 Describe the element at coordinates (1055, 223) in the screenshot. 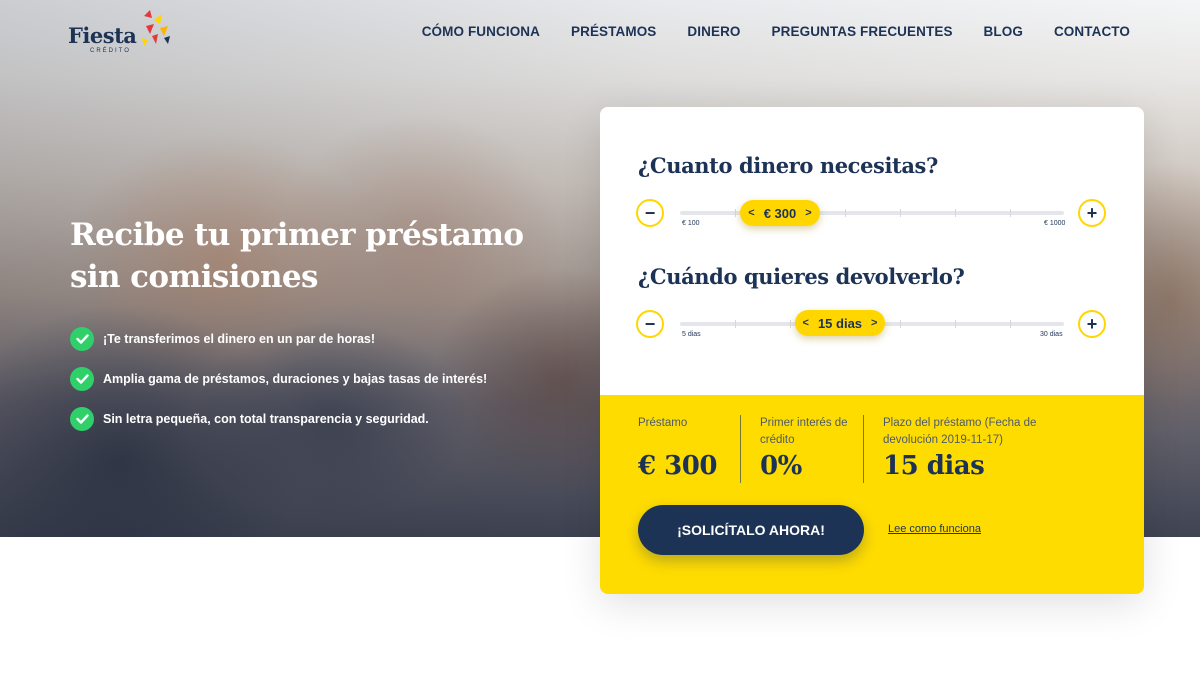

I see `amount-max-label: € 1000` at that location.